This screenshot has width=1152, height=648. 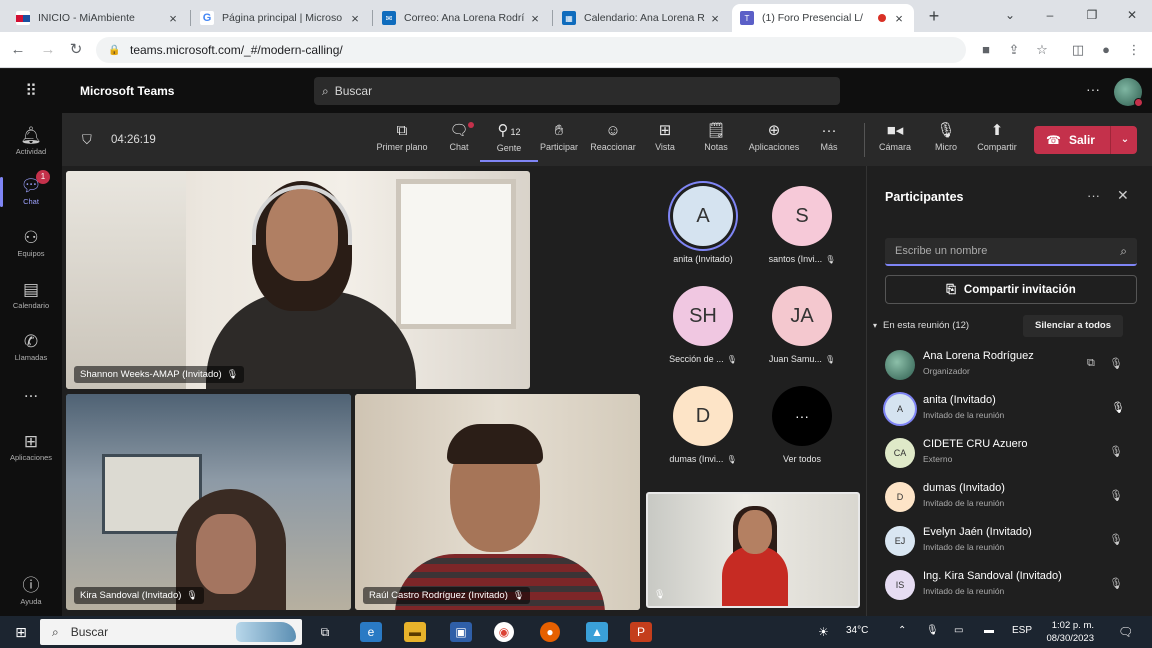 I want to click on notifications-icon: 🗨︎, so click(x=1125, y=632).